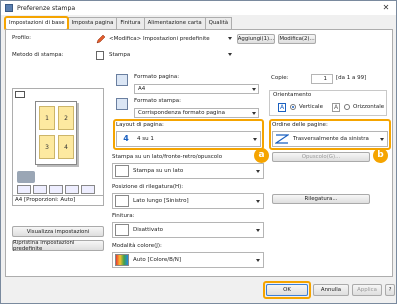 This screenshot has height=304, width=397. What do you see at coordinates (170, 55) in the screenshot?
I see `print-method-select: Stampa` at bounding box center [170, 55].